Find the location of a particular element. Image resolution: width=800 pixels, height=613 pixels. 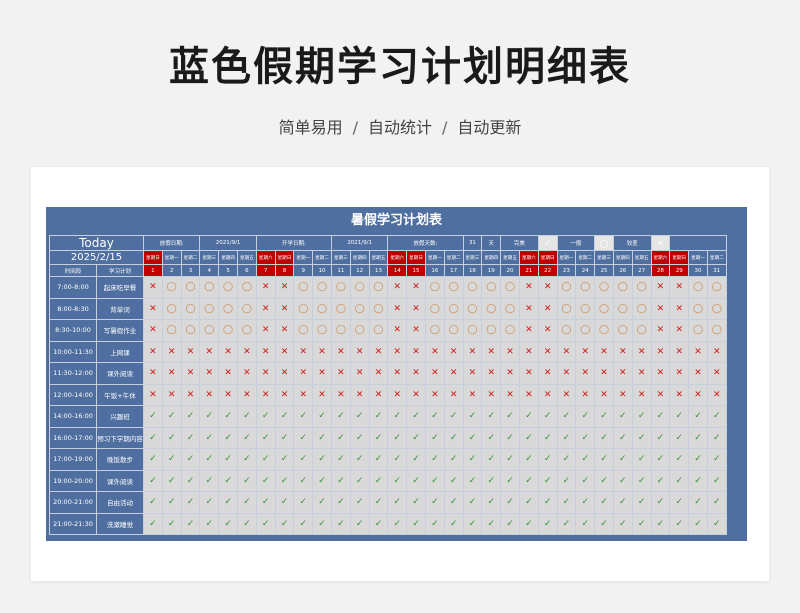

activity: 起床吃早餐 is located at coordinates (120, 287).